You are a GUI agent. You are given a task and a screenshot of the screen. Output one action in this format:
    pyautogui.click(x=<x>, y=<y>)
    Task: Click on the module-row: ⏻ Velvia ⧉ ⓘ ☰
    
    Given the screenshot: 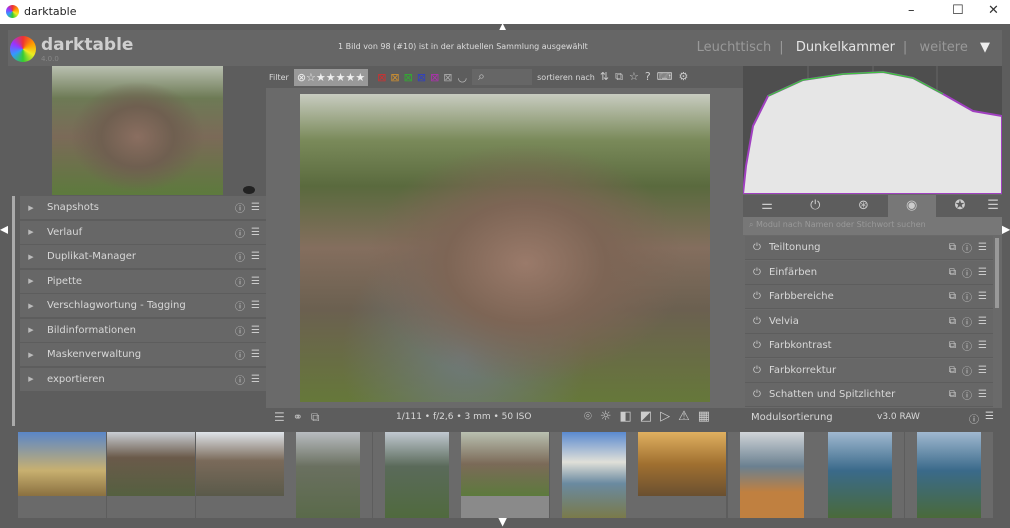 What is the action you would take?
    pyautogui.click(x=869, y=321)
    